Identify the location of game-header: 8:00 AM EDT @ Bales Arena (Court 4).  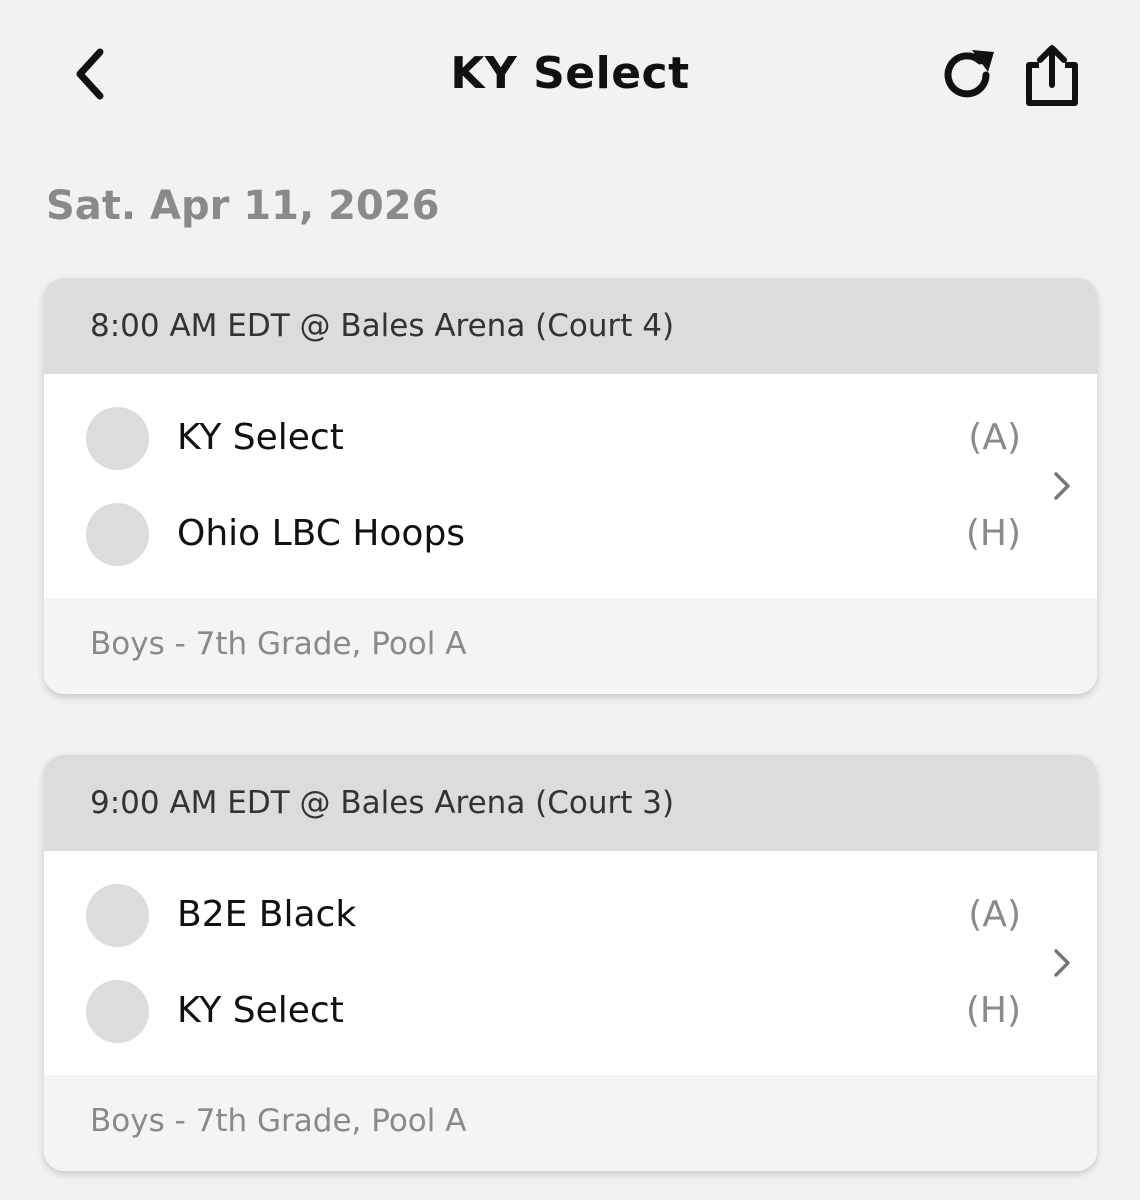
(570, 326).